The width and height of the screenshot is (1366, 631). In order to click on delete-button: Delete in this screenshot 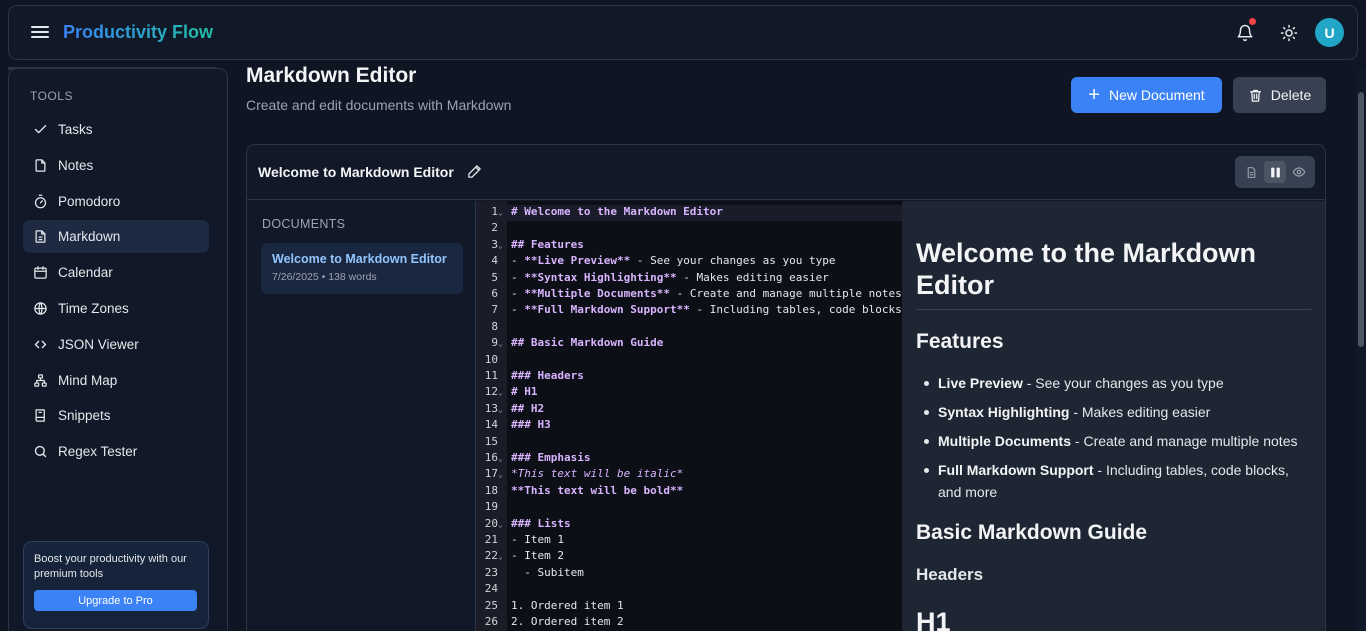, I will do `click(1279, 95)`.